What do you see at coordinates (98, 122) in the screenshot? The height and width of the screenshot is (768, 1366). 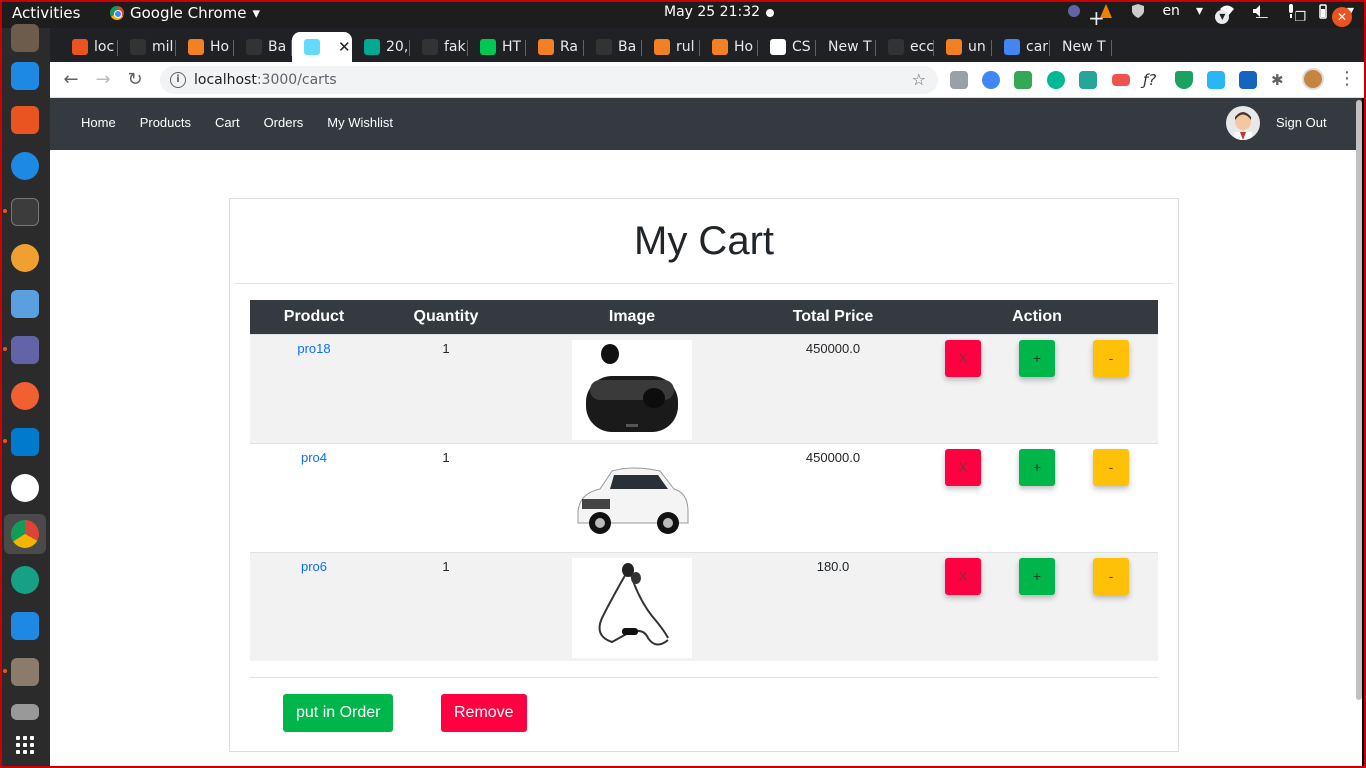 I see `nav-link-home: Home` at bounding box center [98, 122].